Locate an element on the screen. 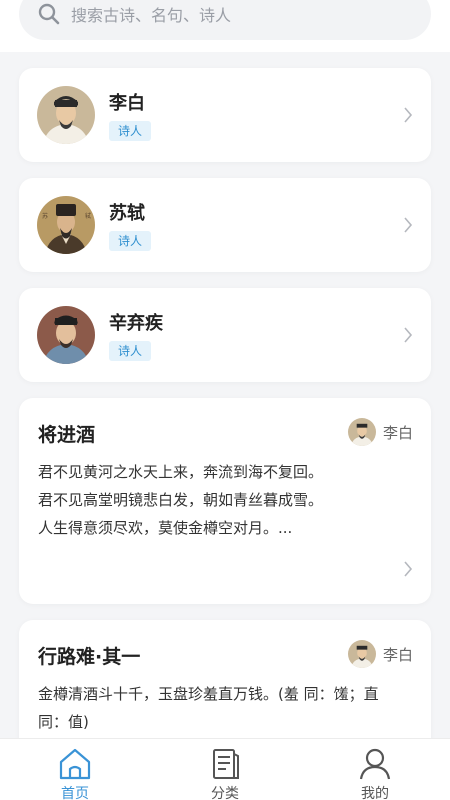  poet-name: 辛弃疾 is located at coordinates (136, 323).